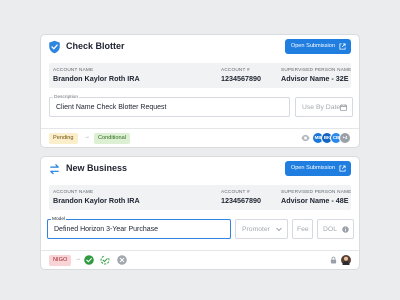  Describe the element at coordinates (106, 229) in the screenshot. I see `model-value: Defined Horizon 3-Year Purchase` at that location.